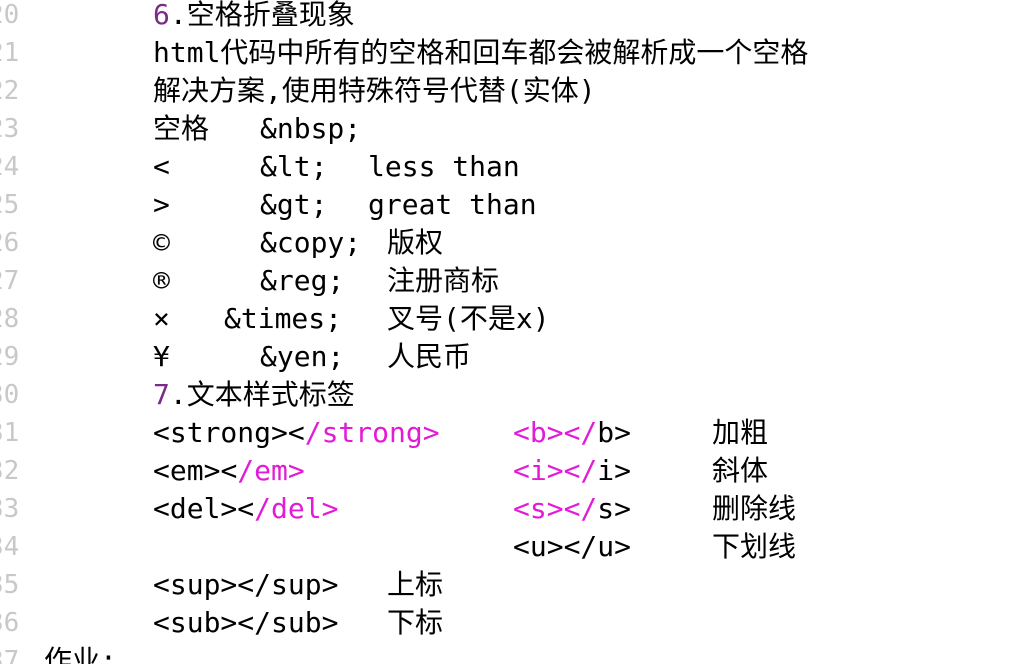 The height and width of the screenshot is (664, 1011). Describe the element at coordinates (10, 471) in the screenshot. I see `line-number: 32` at that location.